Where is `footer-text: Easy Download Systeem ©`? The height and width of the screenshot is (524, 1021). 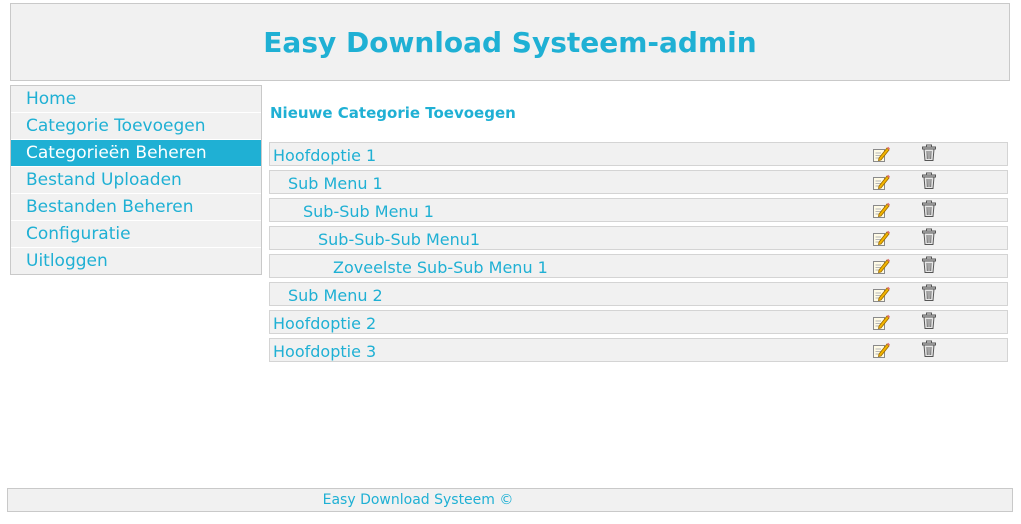
footer-text: Easy Download Systeem © is located at coordinates (418, 500).